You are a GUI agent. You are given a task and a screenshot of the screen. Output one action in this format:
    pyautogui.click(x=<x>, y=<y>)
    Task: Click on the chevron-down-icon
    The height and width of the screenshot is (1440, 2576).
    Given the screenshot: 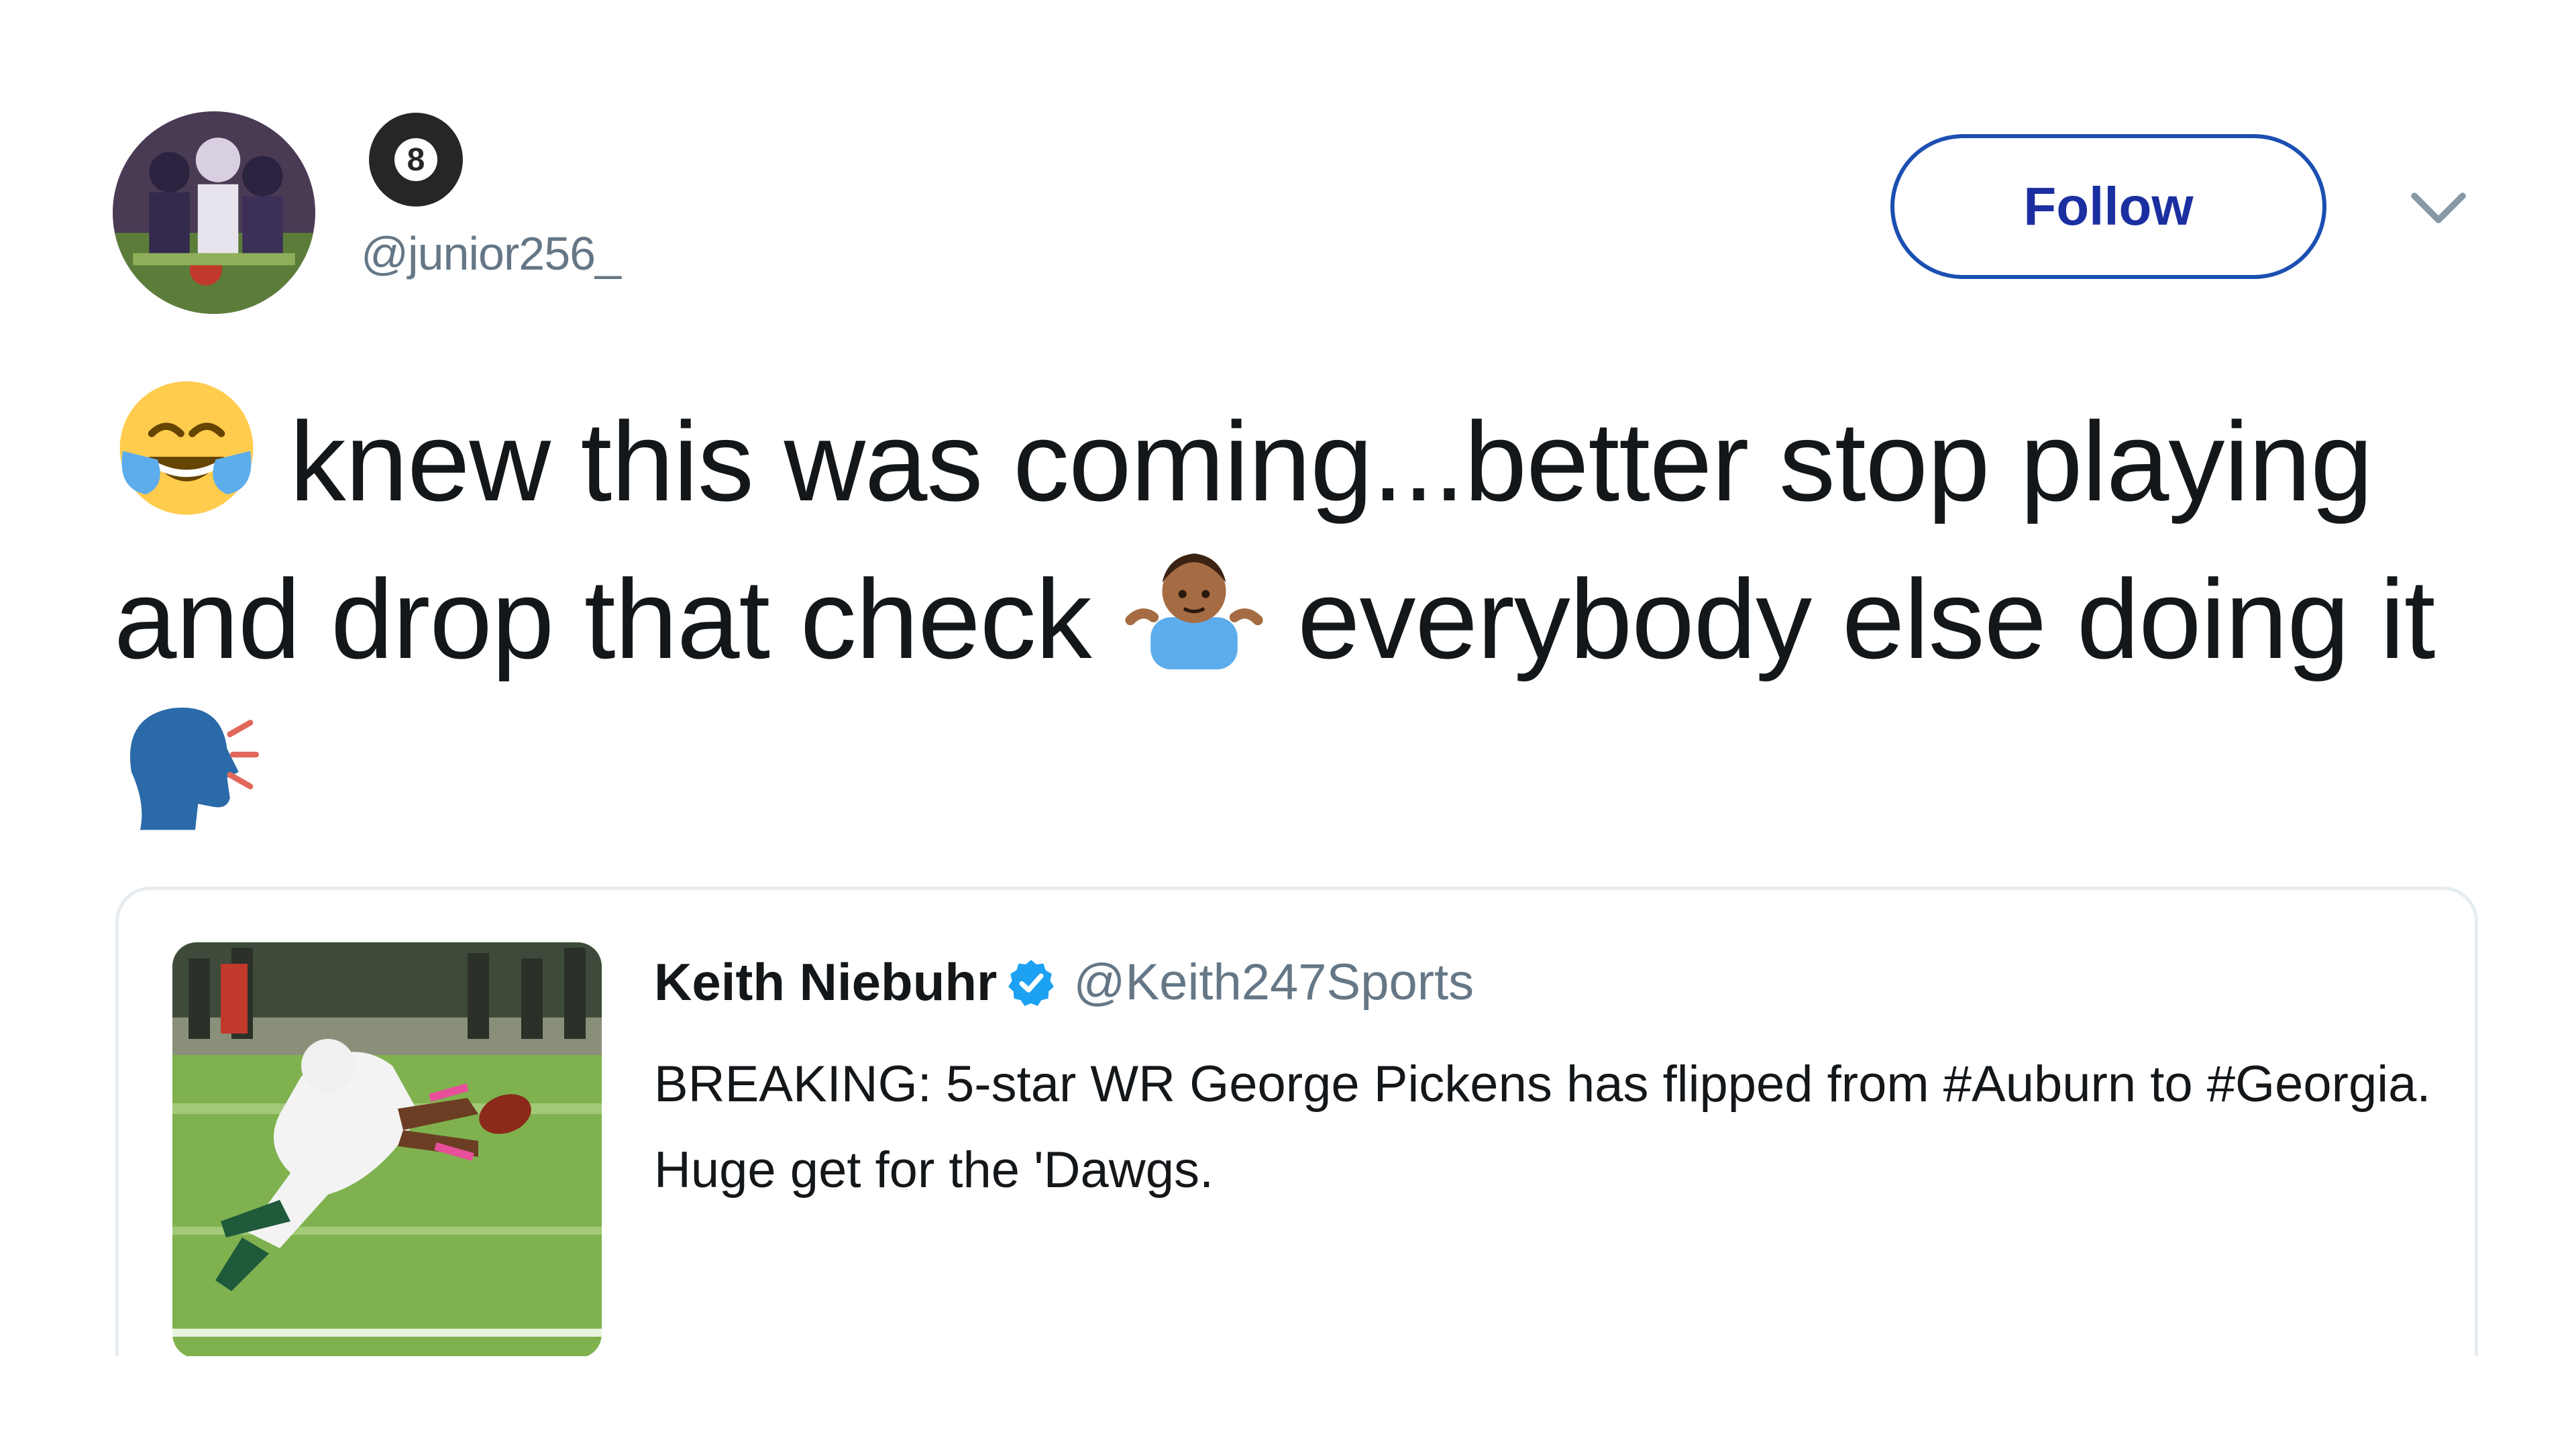 What is the action you would take?
    pyautogui.click(x=2438, y=208)
    